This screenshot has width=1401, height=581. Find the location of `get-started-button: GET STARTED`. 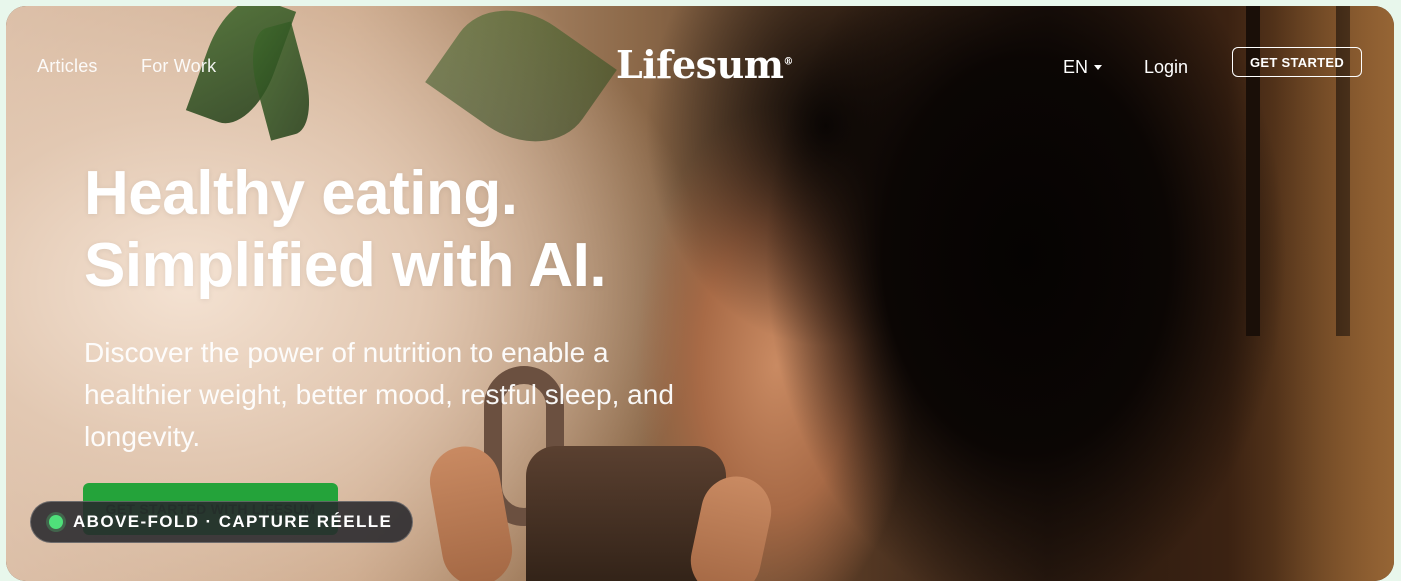

get-started-button: GET STARTED is located at coordinates (1297, 62).